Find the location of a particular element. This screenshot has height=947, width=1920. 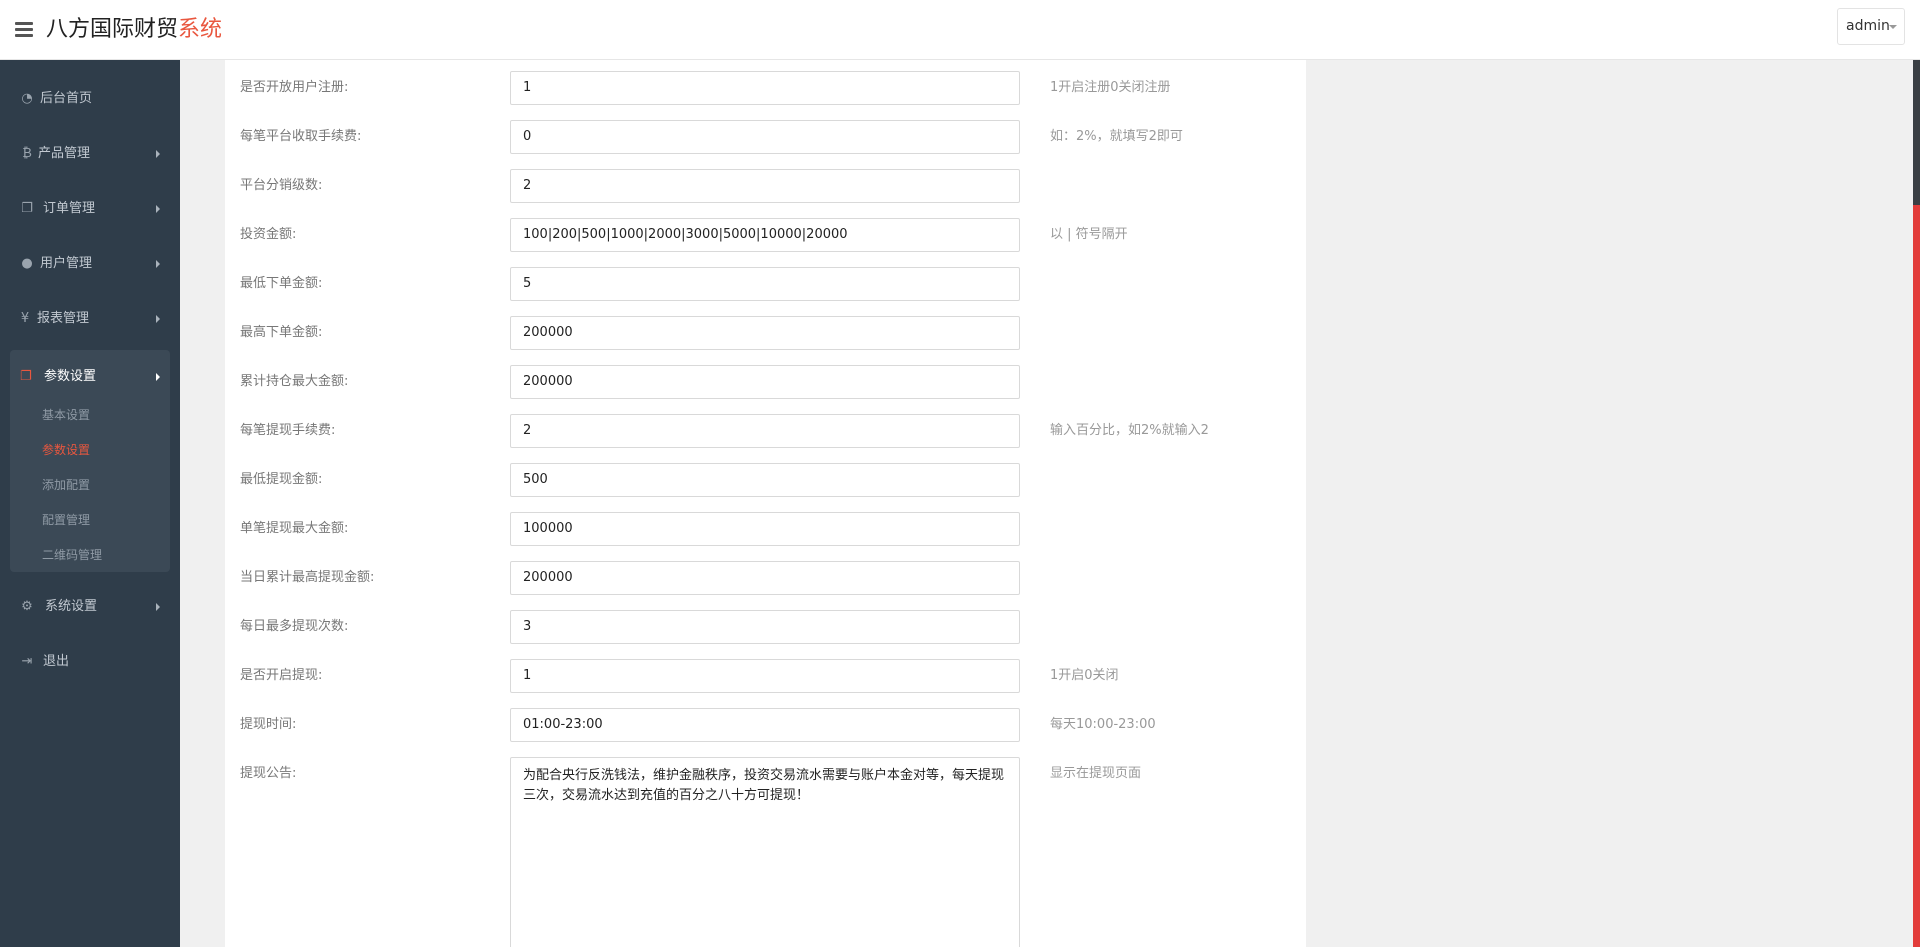

form-row: 最低提现金额: 500 is located at coordinates (765, 480).